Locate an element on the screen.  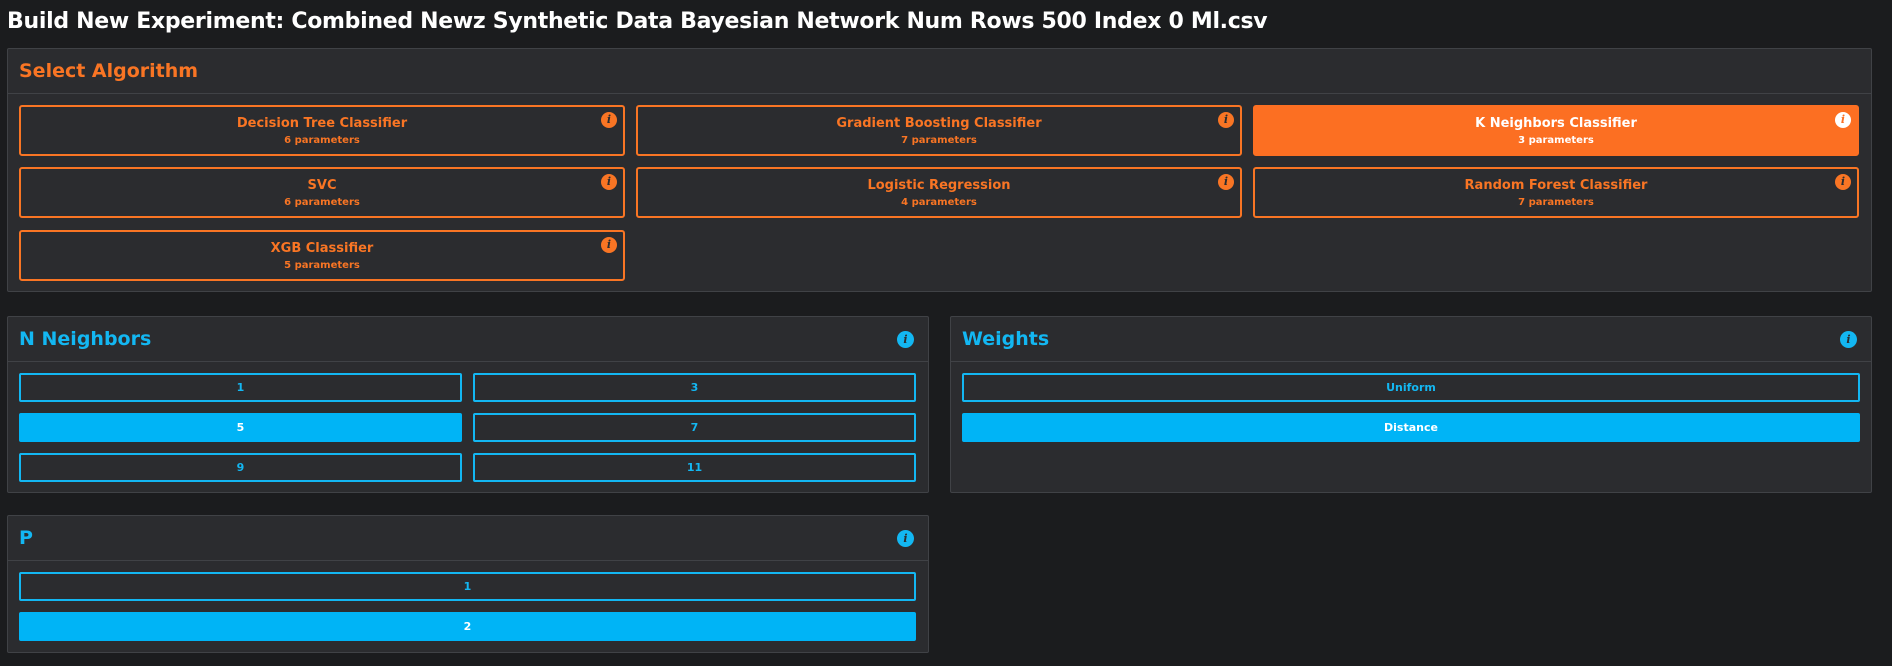
algorithm-card-logistic-regression: Logistic Regression 4 parameters i is located at coordinates (939, 192).